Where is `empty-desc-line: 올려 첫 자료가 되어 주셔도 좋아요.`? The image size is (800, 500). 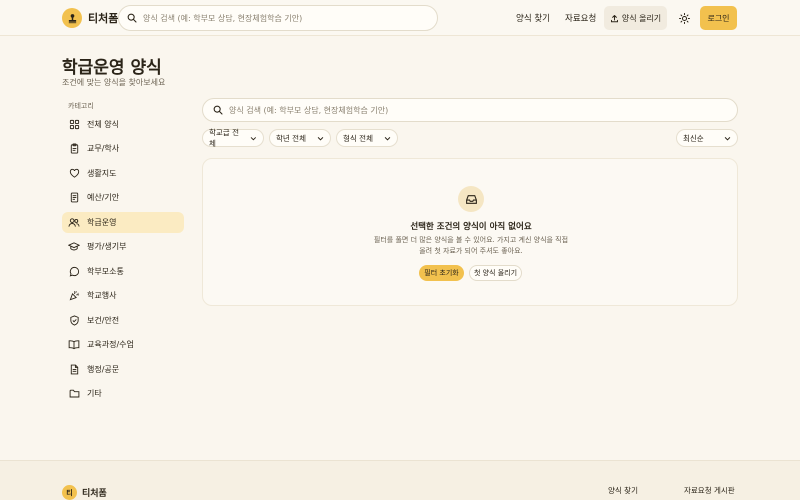 empty-desc-line: 올려 첫 자료가 되어 주셔도 좋아요. is located at coordinates (471, 251).